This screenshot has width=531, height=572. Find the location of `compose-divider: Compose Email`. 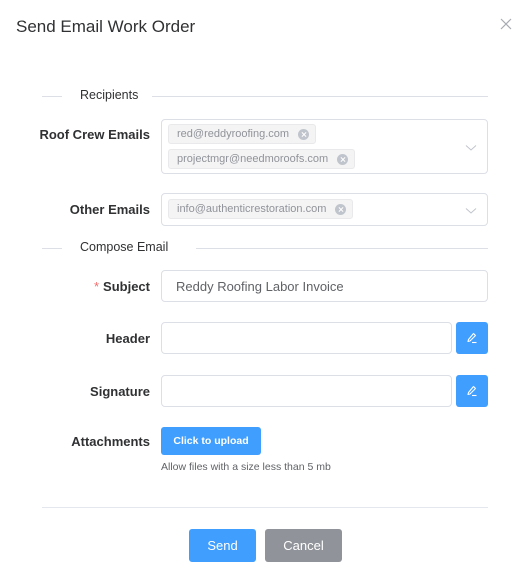

compose-divider: Compose Email is located at coordinates (265, 247).